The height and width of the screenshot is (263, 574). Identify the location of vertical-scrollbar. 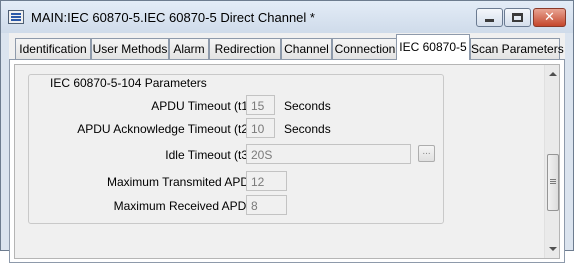
(551, 161).